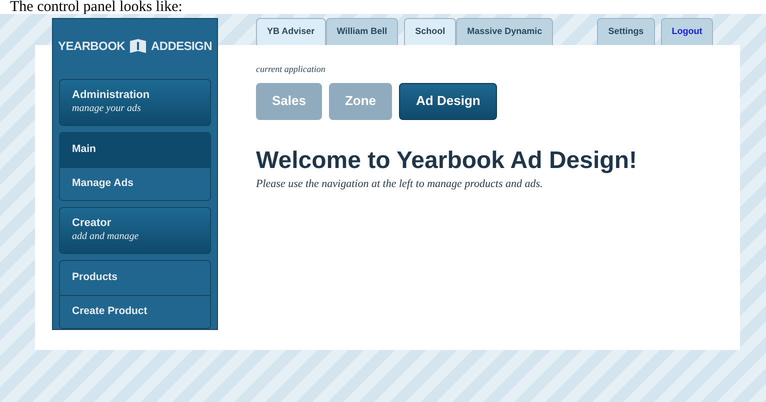  Describe the element at coordinates (107, 109) in the screenshot. I see `section-subtitle: manage your ads` at that location.